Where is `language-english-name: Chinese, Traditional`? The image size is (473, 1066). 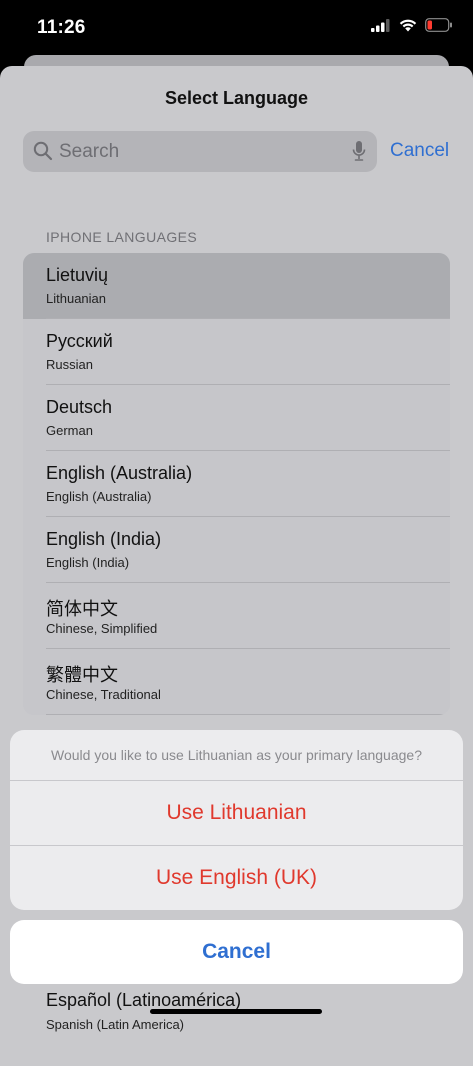 language-english-name: Chinese, Traditional is located at coordinates (103, 694).